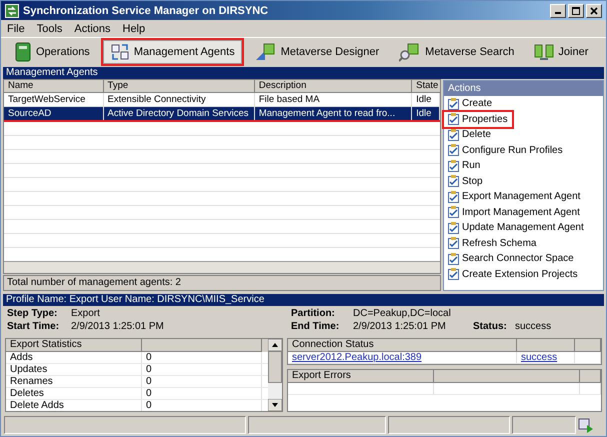 Image resolution: width=607 pixels, height=437 pixels. Describe the element at coordinates (490, 326) in the screenshot. I see `field-label: Status:` at that location.